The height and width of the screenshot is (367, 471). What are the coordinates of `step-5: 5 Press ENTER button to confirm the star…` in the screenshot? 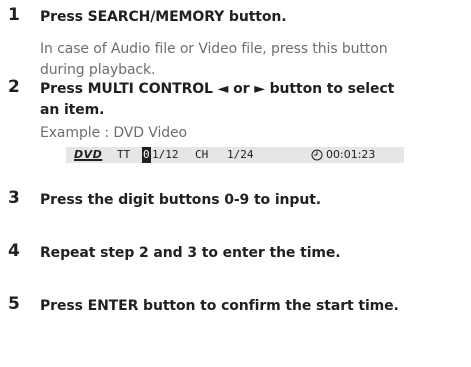 It's located at (235, 306).